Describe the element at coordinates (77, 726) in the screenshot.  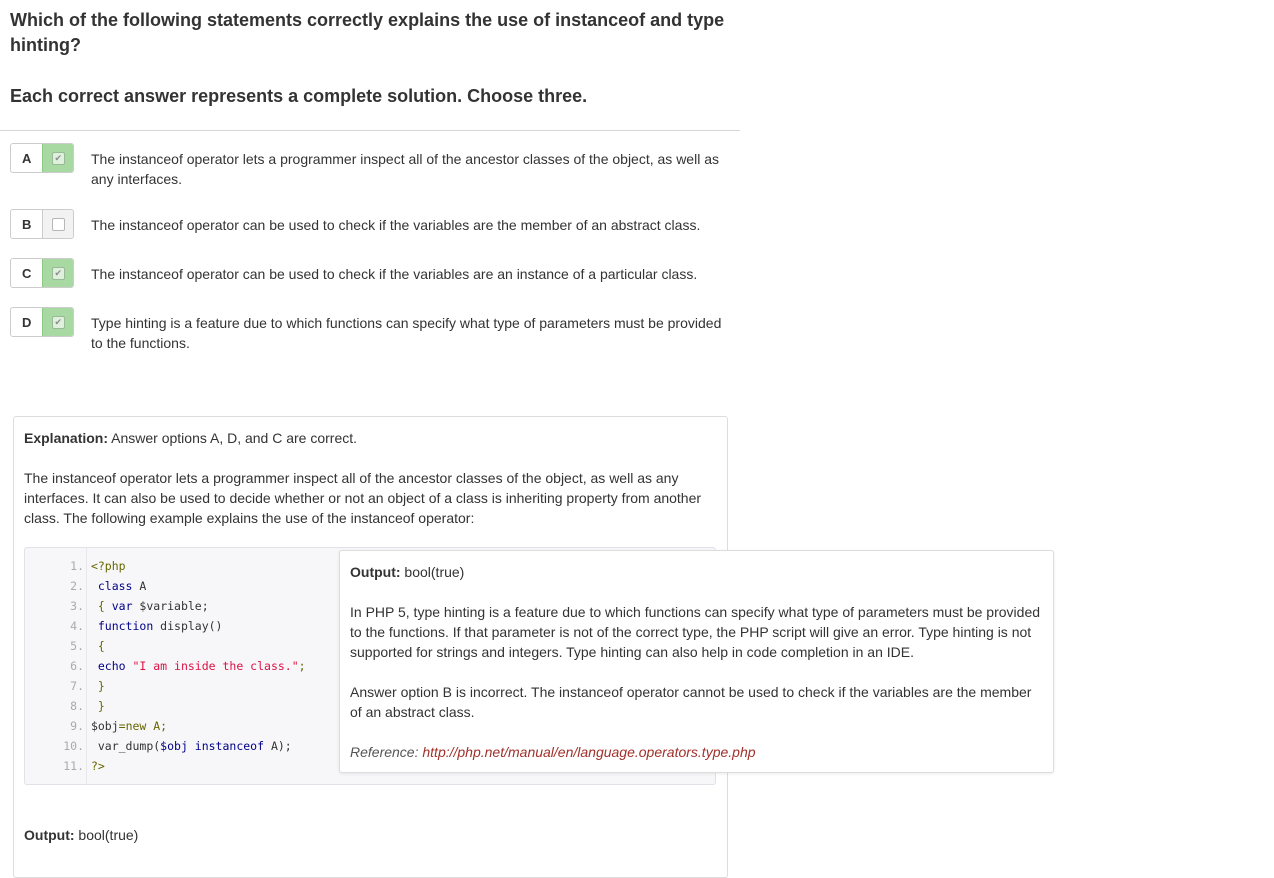
I see `line-number: 9.` at that location.